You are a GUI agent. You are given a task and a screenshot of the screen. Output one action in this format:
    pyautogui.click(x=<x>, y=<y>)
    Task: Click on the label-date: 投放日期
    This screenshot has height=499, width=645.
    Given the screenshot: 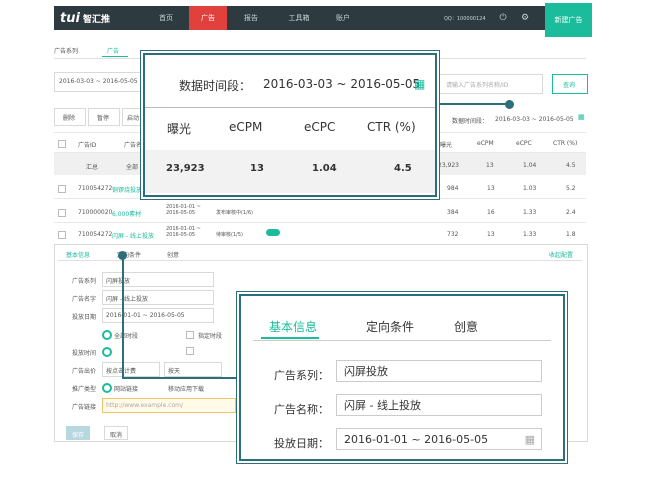 What is the action you would take?
    pyautogui.click(x=83, y=317)
    